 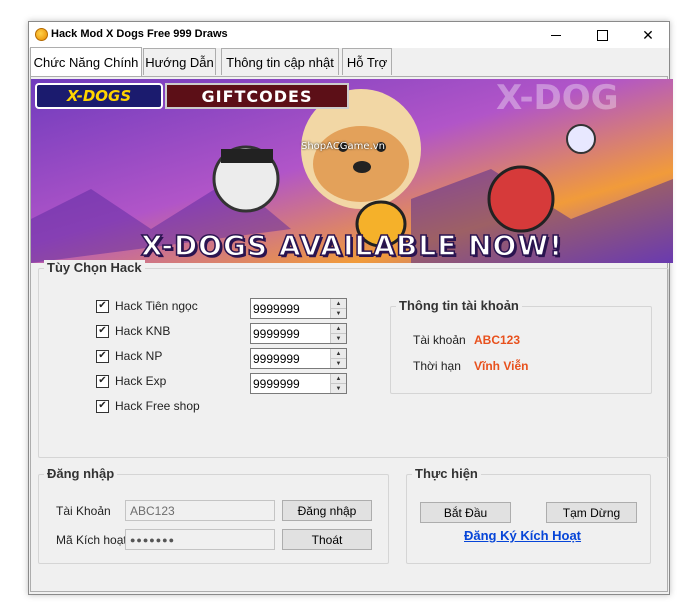 I want to click on minimize-icon, so click(x=556, y=35).